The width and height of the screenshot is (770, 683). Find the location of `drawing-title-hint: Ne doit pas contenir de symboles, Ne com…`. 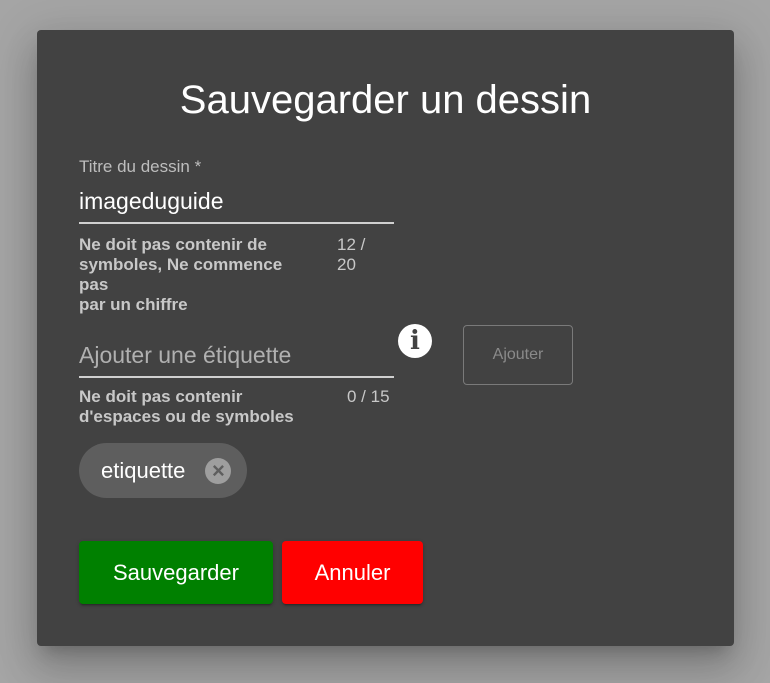

drawing-title-hint: Ne doit pas contenir de symboles, Ne com… is located at coordinates (180, 275).